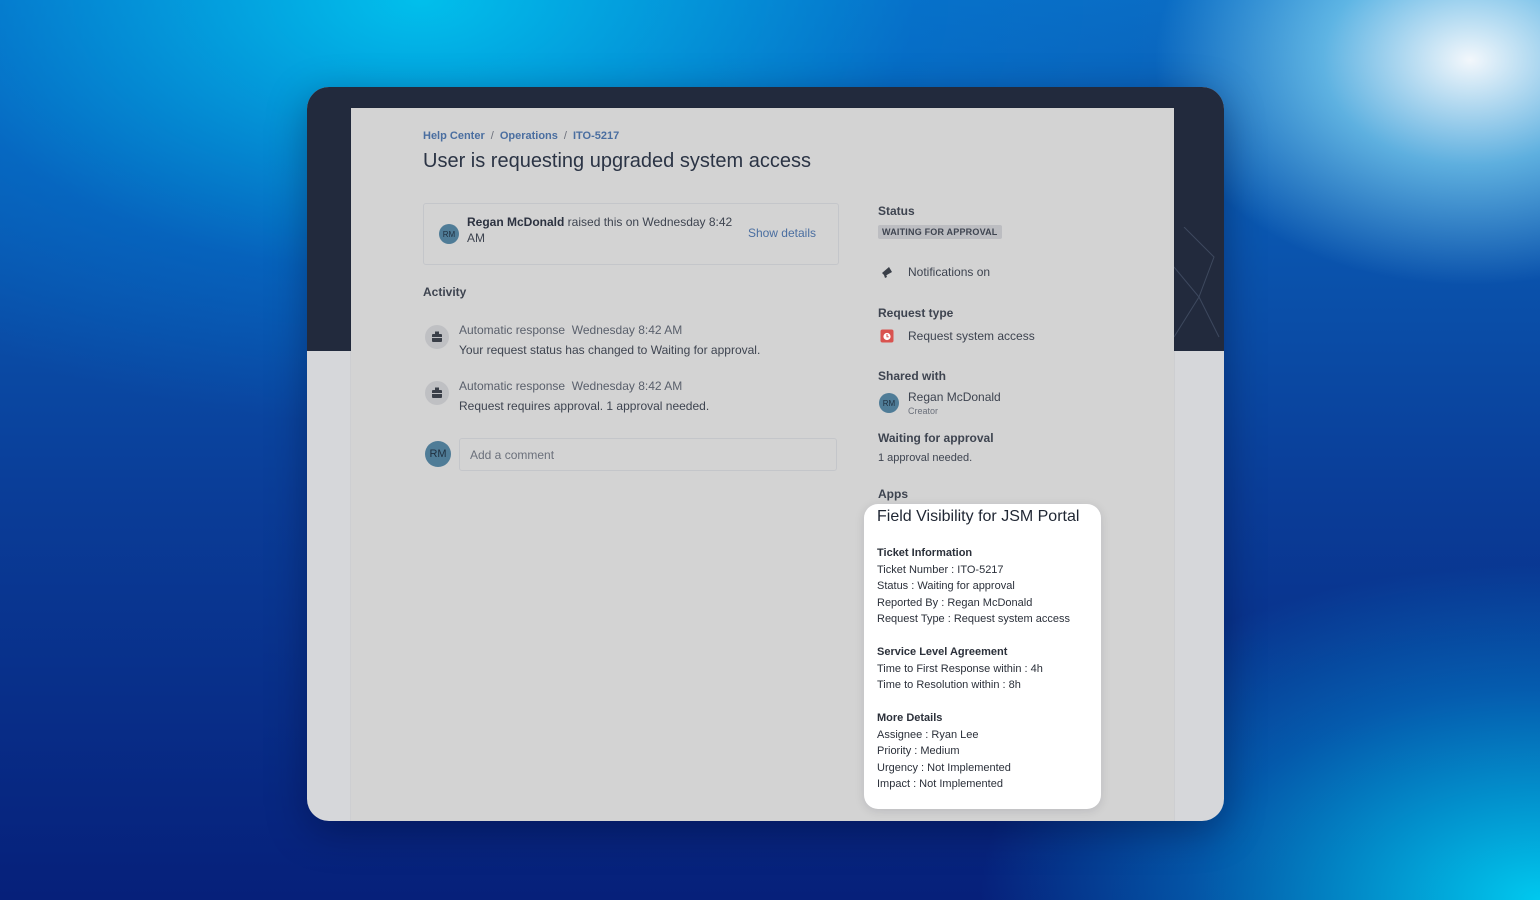 This screenshot has height=900, width=1540. Describe the element at coordinates (912, 376) in the screenshot. I see `shared-with-label: Shared with` at that location.